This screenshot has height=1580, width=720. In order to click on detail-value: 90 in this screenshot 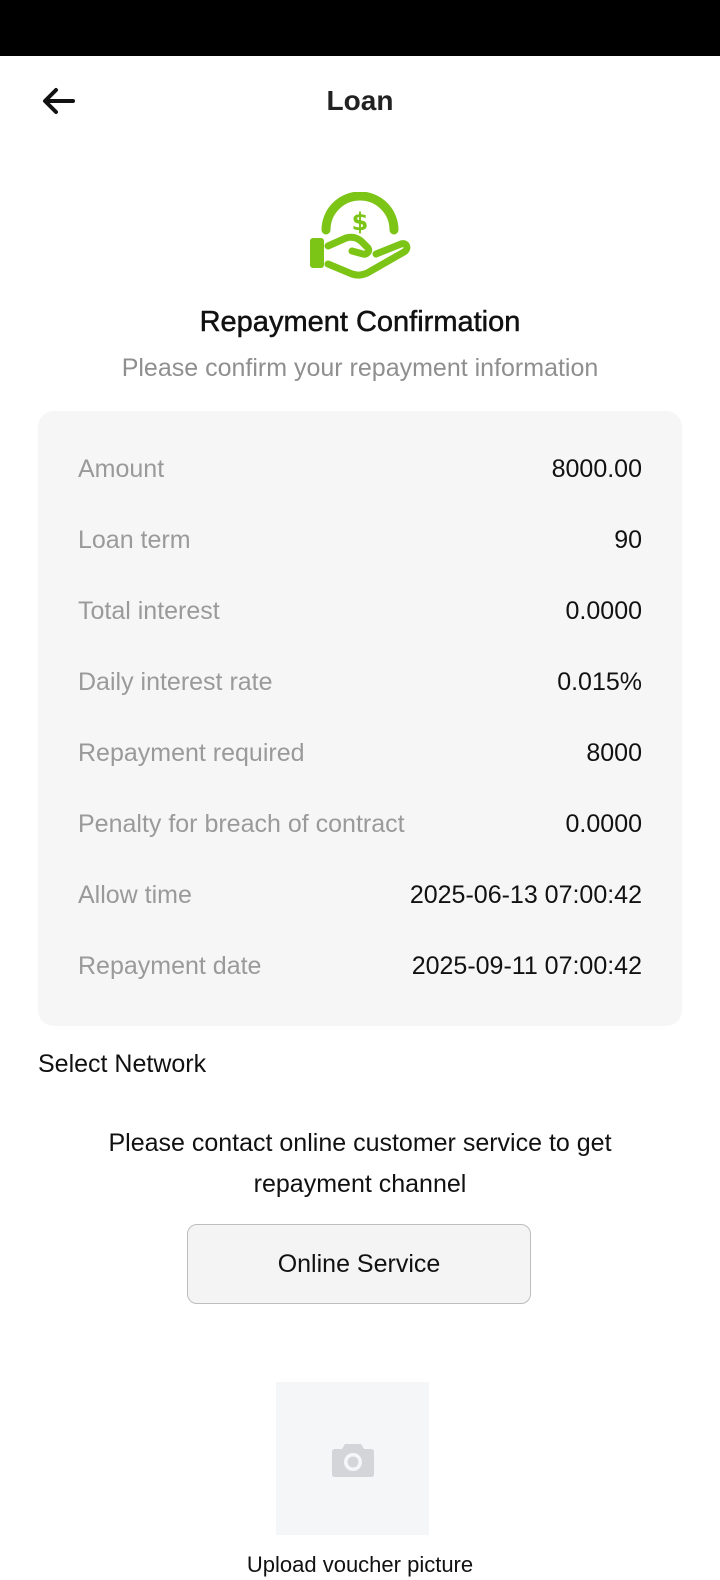, I will do `click(628, 539)`.